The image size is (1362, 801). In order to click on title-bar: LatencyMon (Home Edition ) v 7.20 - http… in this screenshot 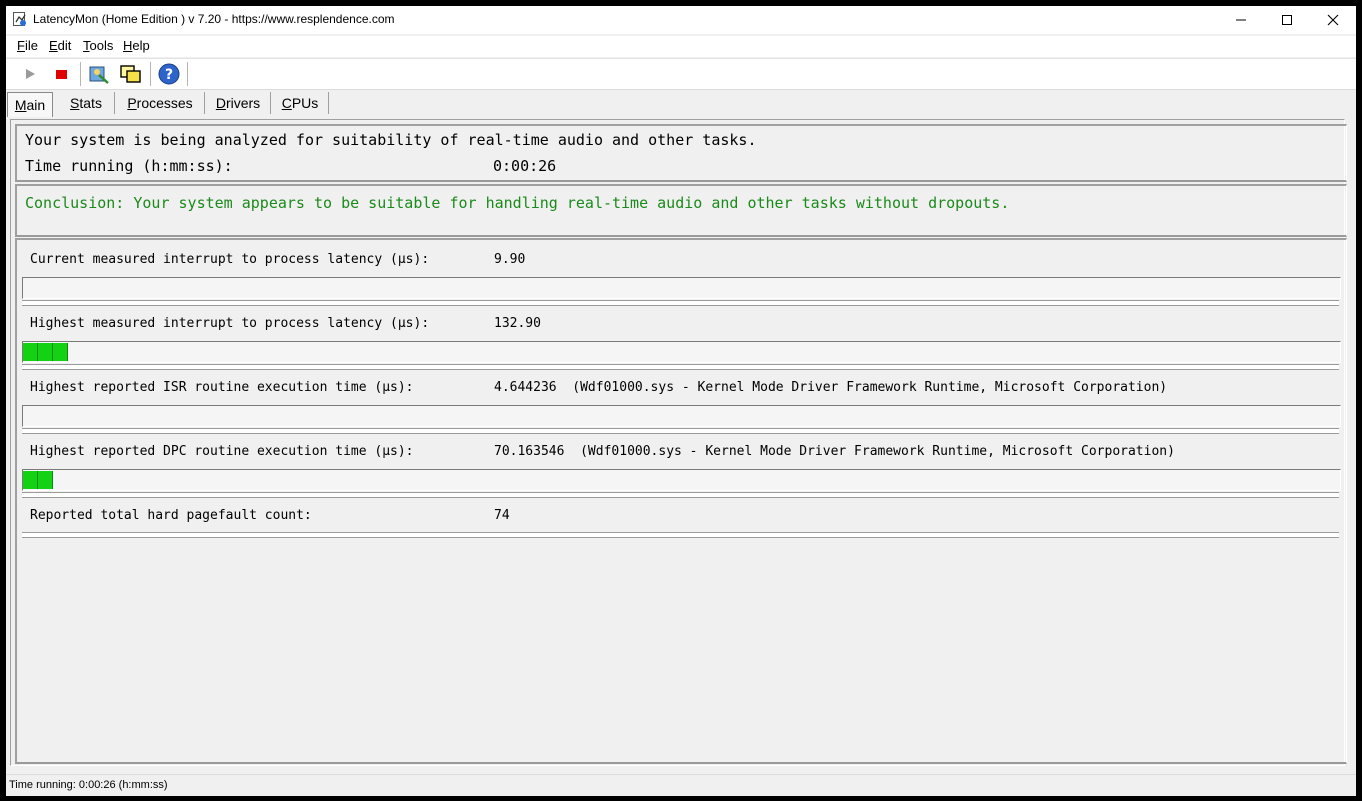, I will do `click(681, 20)`.